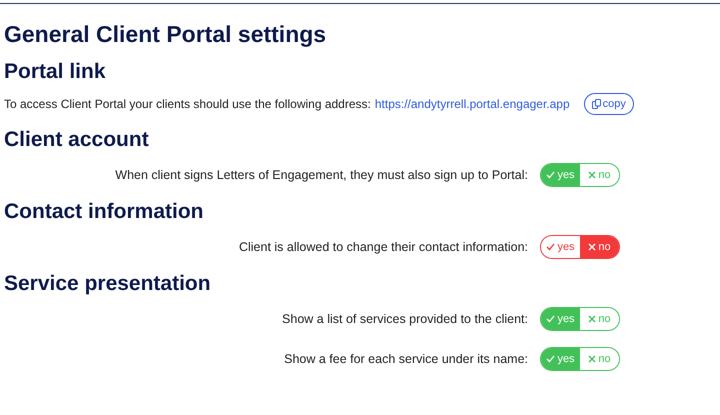 The width and height of the screenshot is (720, 415). I want to click on page-title: General Client Portal settings, so click(166, 34).